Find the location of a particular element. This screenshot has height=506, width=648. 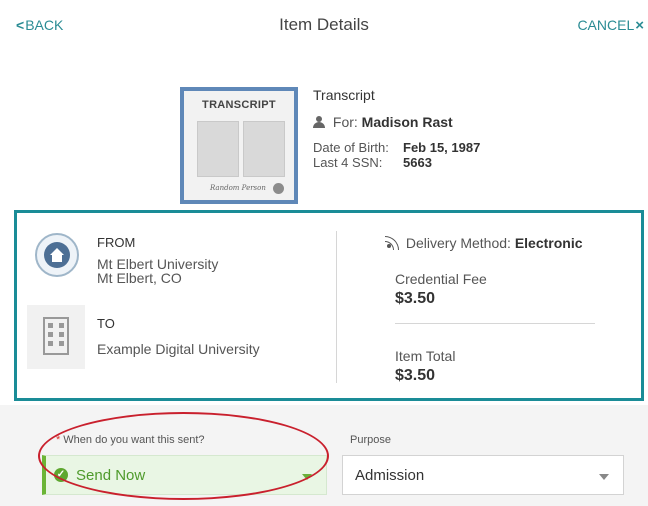

recipient-row: For: Madison Rast is located at coordinates (383, 122).